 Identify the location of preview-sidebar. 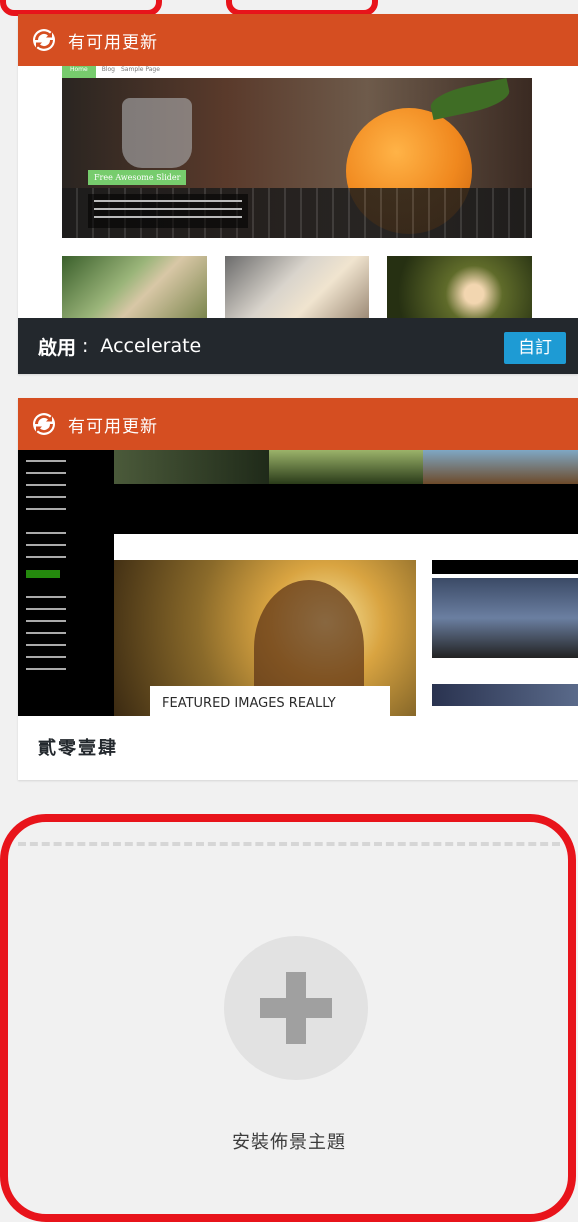
(66, 583).